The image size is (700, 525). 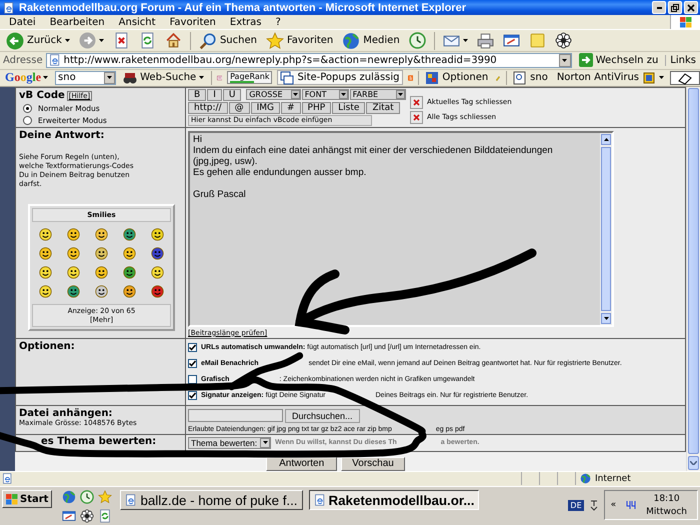 What do you see at coordinates (27, 499) in the screenshot?
I see `start-button: Start` at bounding box center [27, 499].